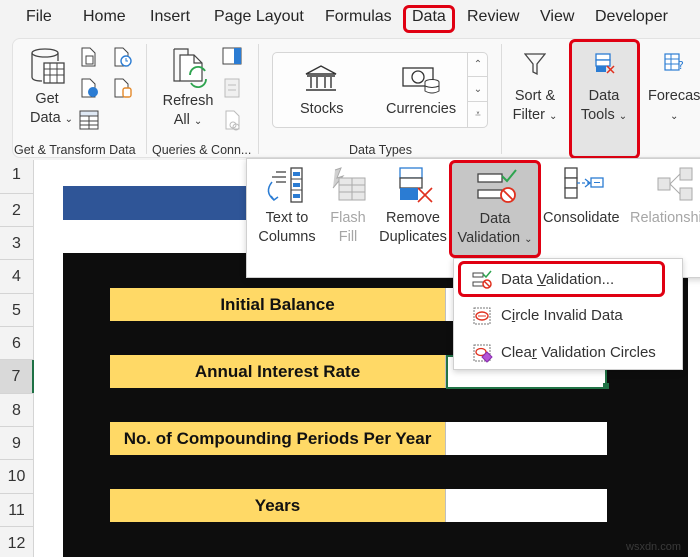 Image resolution: width=700 pixels, height=557 pixels. Describe the element at coordinates (674, 106) in the screenshot. I see `forecast-button: Forecast ⌄` at that location.